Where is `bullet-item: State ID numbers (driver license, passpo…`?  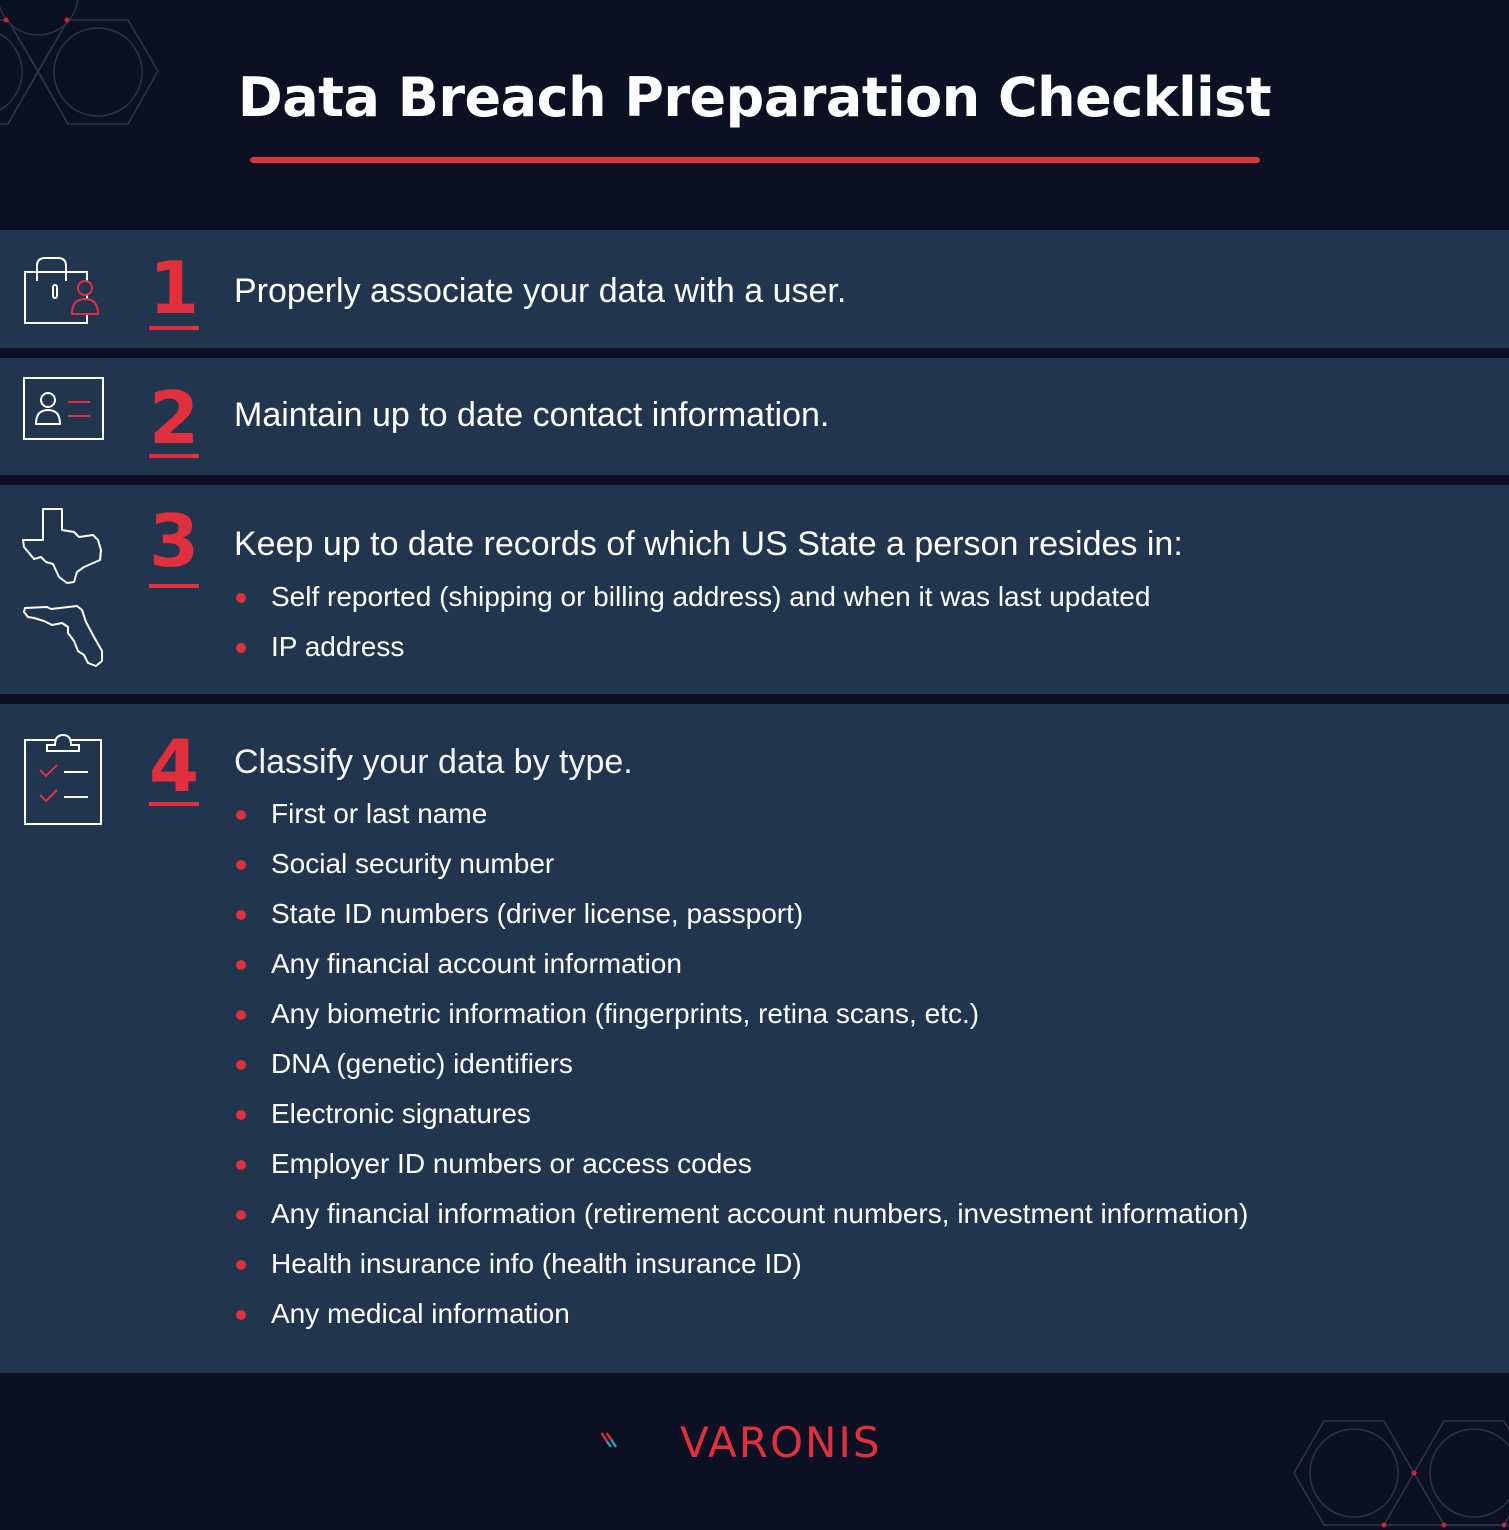
bullet-item: State ID numbers (driver license, passpo… is located at coordinates (741, 914).